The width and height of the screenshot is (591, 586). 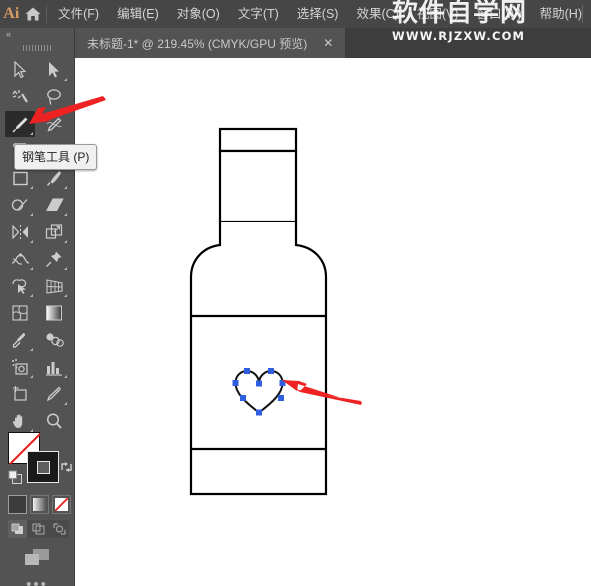 I want to click on eraser-tool, so click(x=54, y=205).